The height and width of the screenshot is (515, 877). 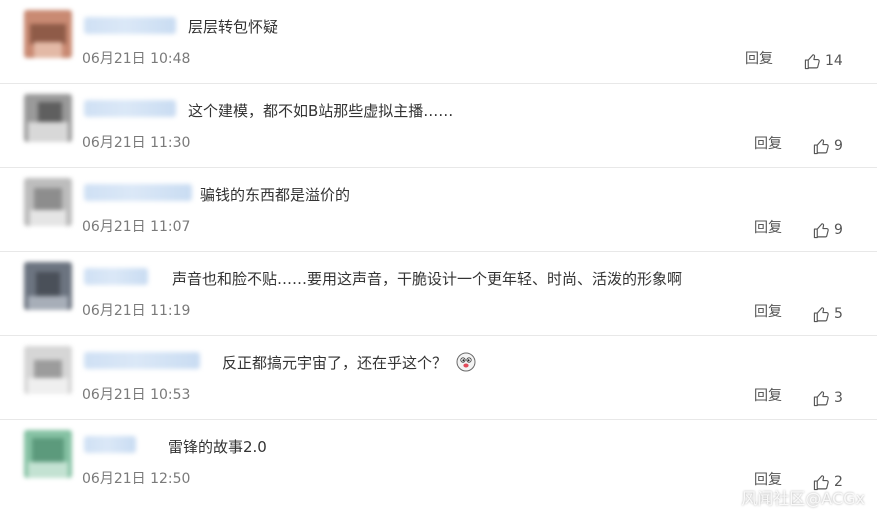 I want to click on comment-text: 声音也和脸不贴……要用这声音，干脆设计一个更年轻、时尚、活泼的形象啊, so click(x=427, y=279).